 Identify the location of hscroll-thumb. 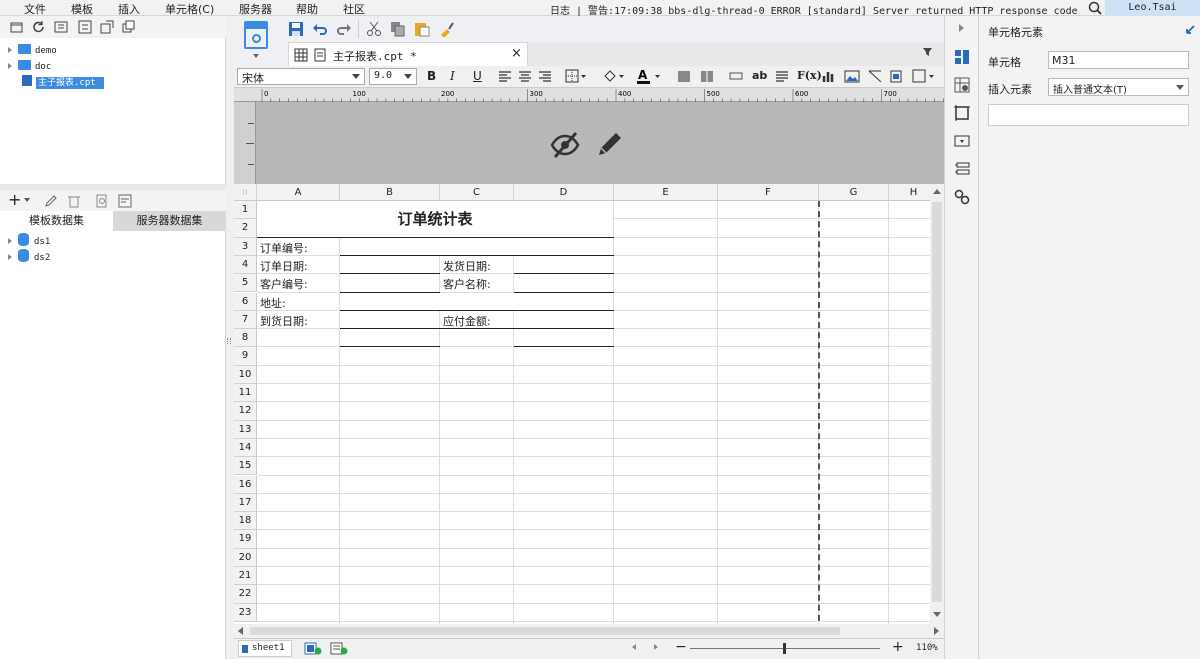
(545, 631).